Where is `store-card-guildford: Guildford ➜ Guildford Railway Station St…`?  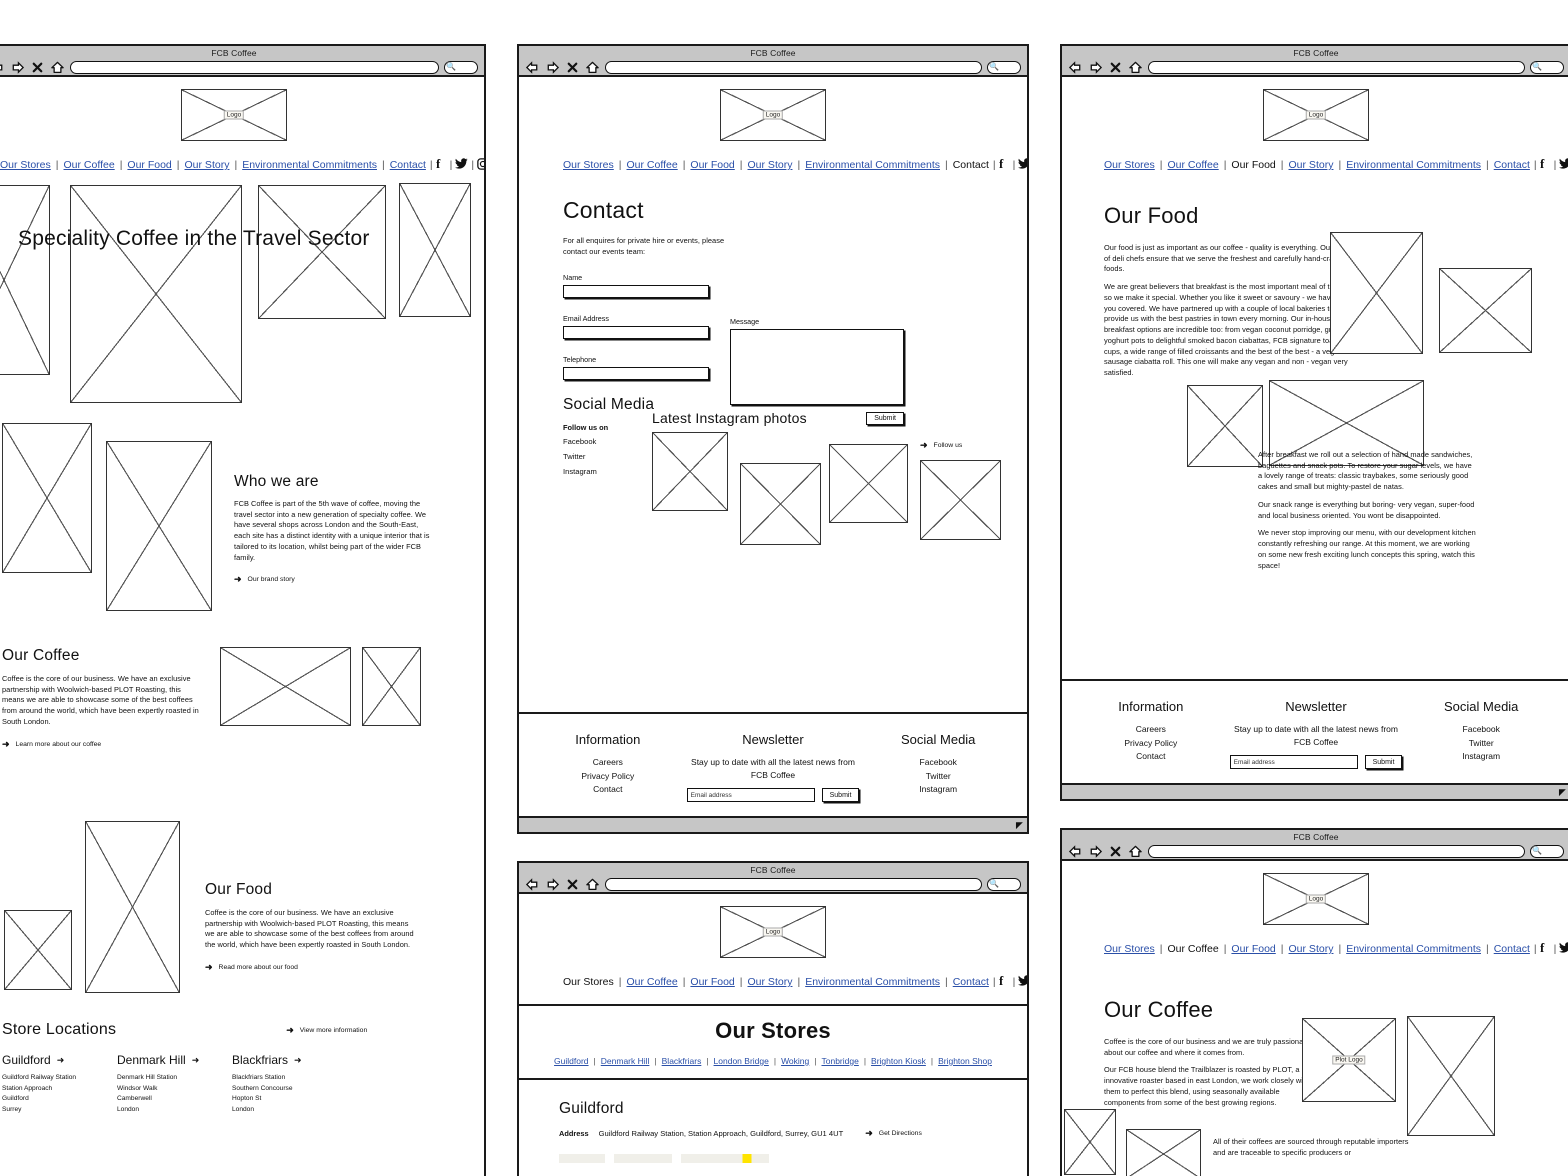
store-card-guildford: Guildford ➜ Guildford Railway Station St… is located at coordinates (59, 1084).